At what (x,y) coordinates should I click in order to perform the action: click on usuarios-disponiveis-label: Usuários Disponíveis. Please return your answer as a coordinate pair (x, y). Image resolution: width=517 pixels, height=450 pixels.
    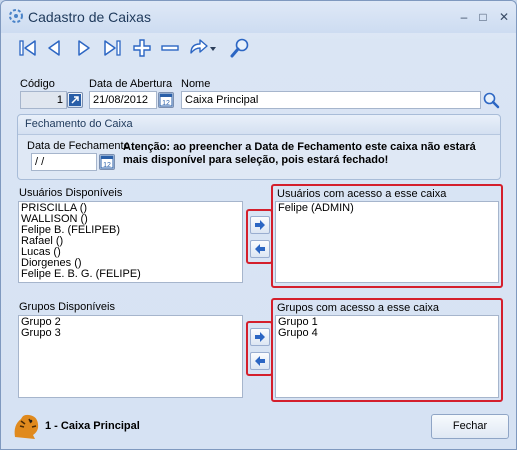
    Looking at the image, I should click on (71, 193).